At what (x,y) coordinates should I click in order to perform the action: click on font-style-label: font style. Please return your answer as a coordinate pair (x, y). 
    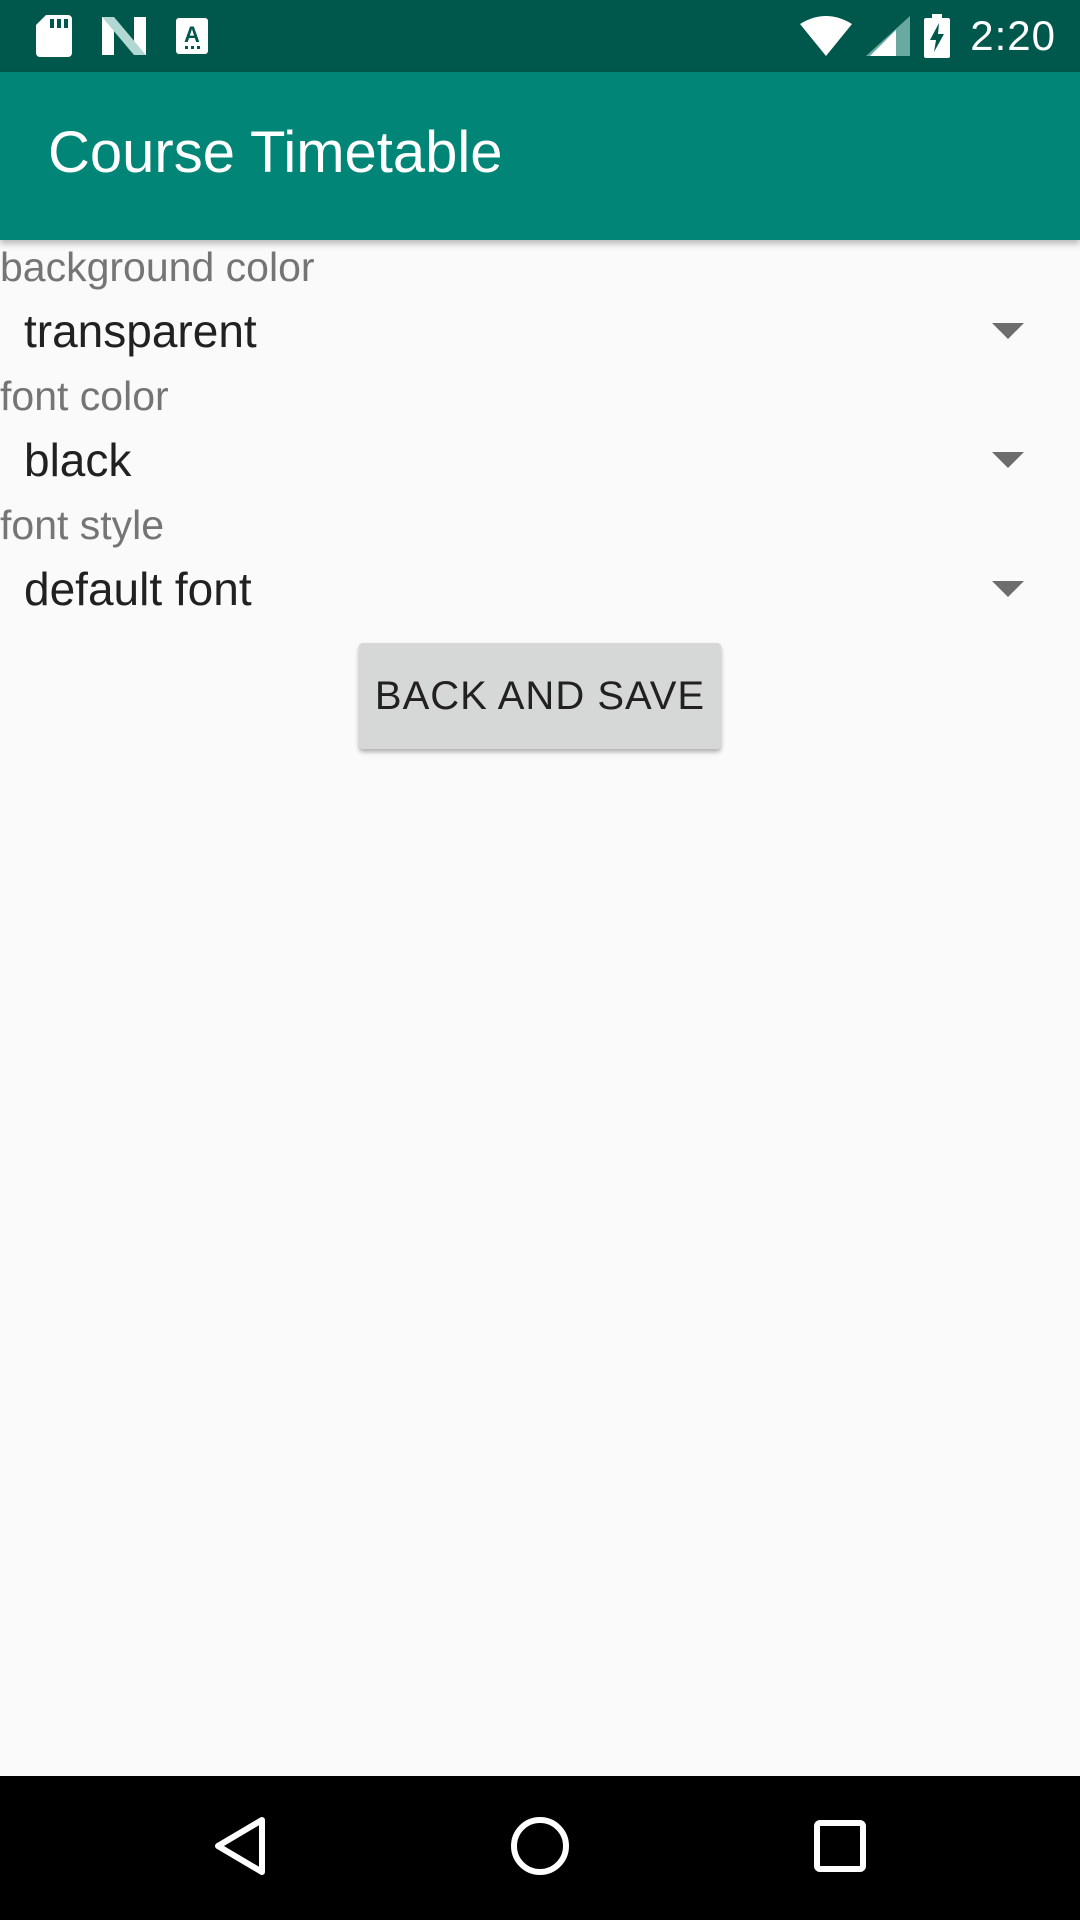
    Looking at the image, I should click on (82, 525).